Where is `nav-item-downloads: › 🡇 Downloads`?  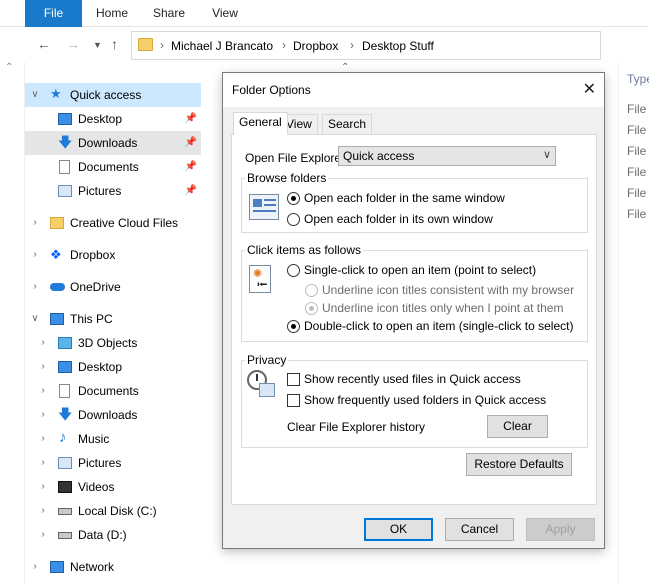 nav-item-downloads: › 🡇 Downloads is located at coordinates (113, 415).